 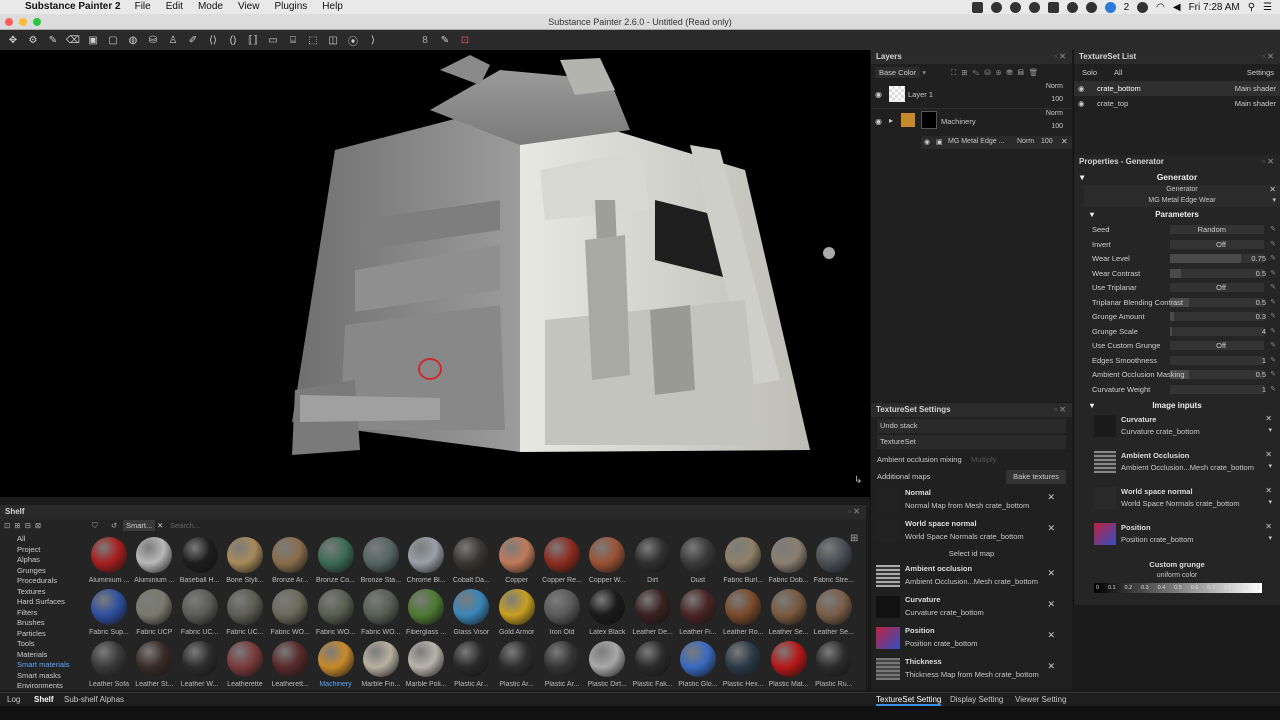 I want to click on ao-mixing-dropdown: Multiply, so click(x=983, y=459).